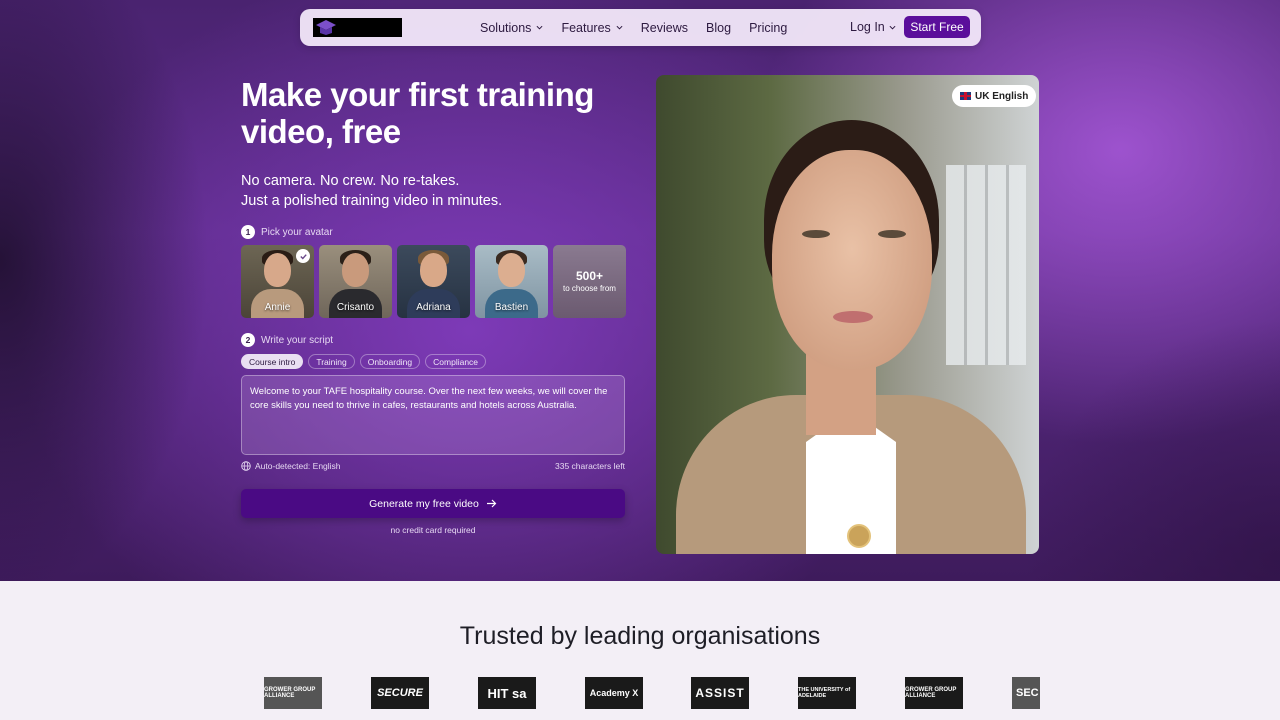 Image resolution: width=1280 pixels, height=720 pixels. Describe the element at coordinates (297, 232) in the screenshot. I see `step-label: Pick your avatar` at that location.